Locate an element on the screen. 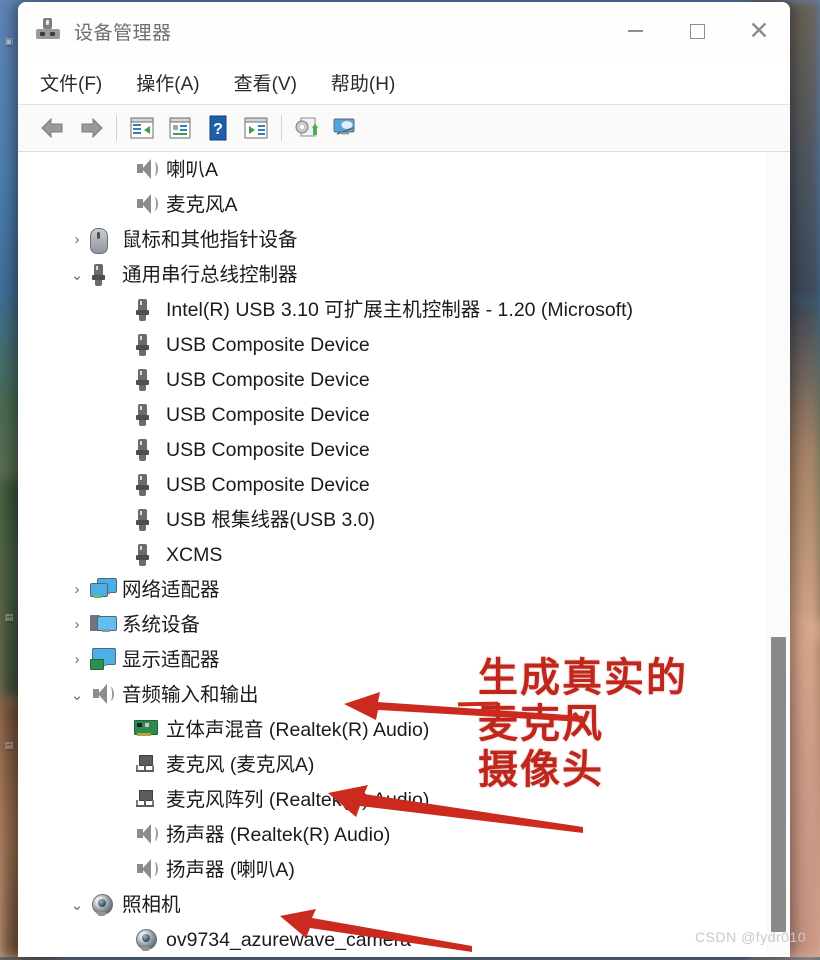 The image size is (820, 960). help-button: ? is located at coordinates (218, 128).